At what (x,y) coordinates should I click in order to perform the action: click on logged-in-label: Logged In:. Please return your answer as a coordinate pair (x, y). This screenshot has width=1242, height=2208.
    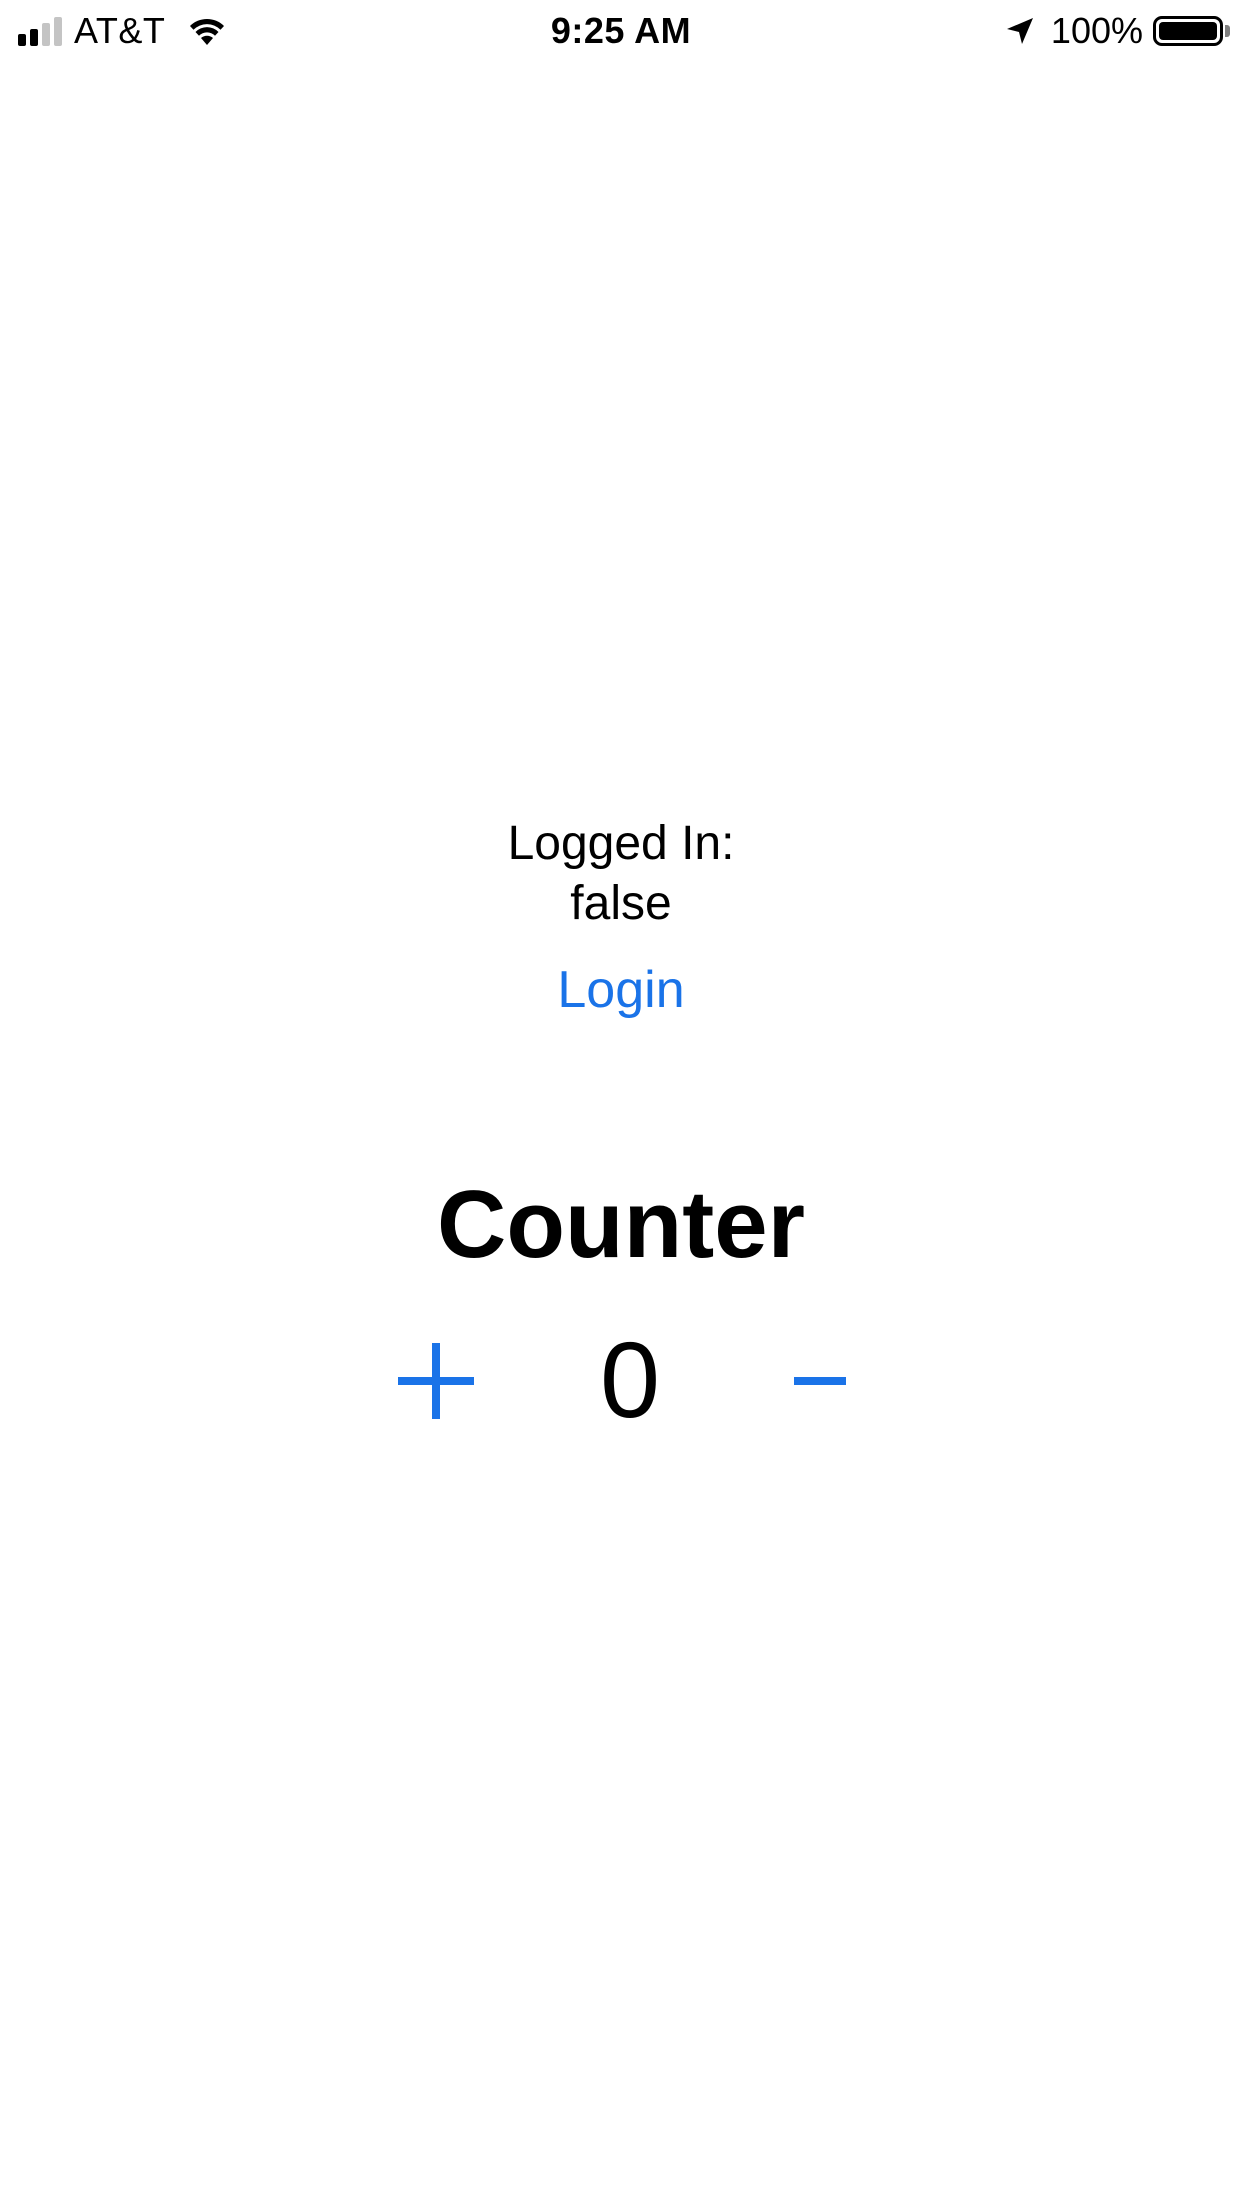
    Looking at the image, I should click on (621, 843).